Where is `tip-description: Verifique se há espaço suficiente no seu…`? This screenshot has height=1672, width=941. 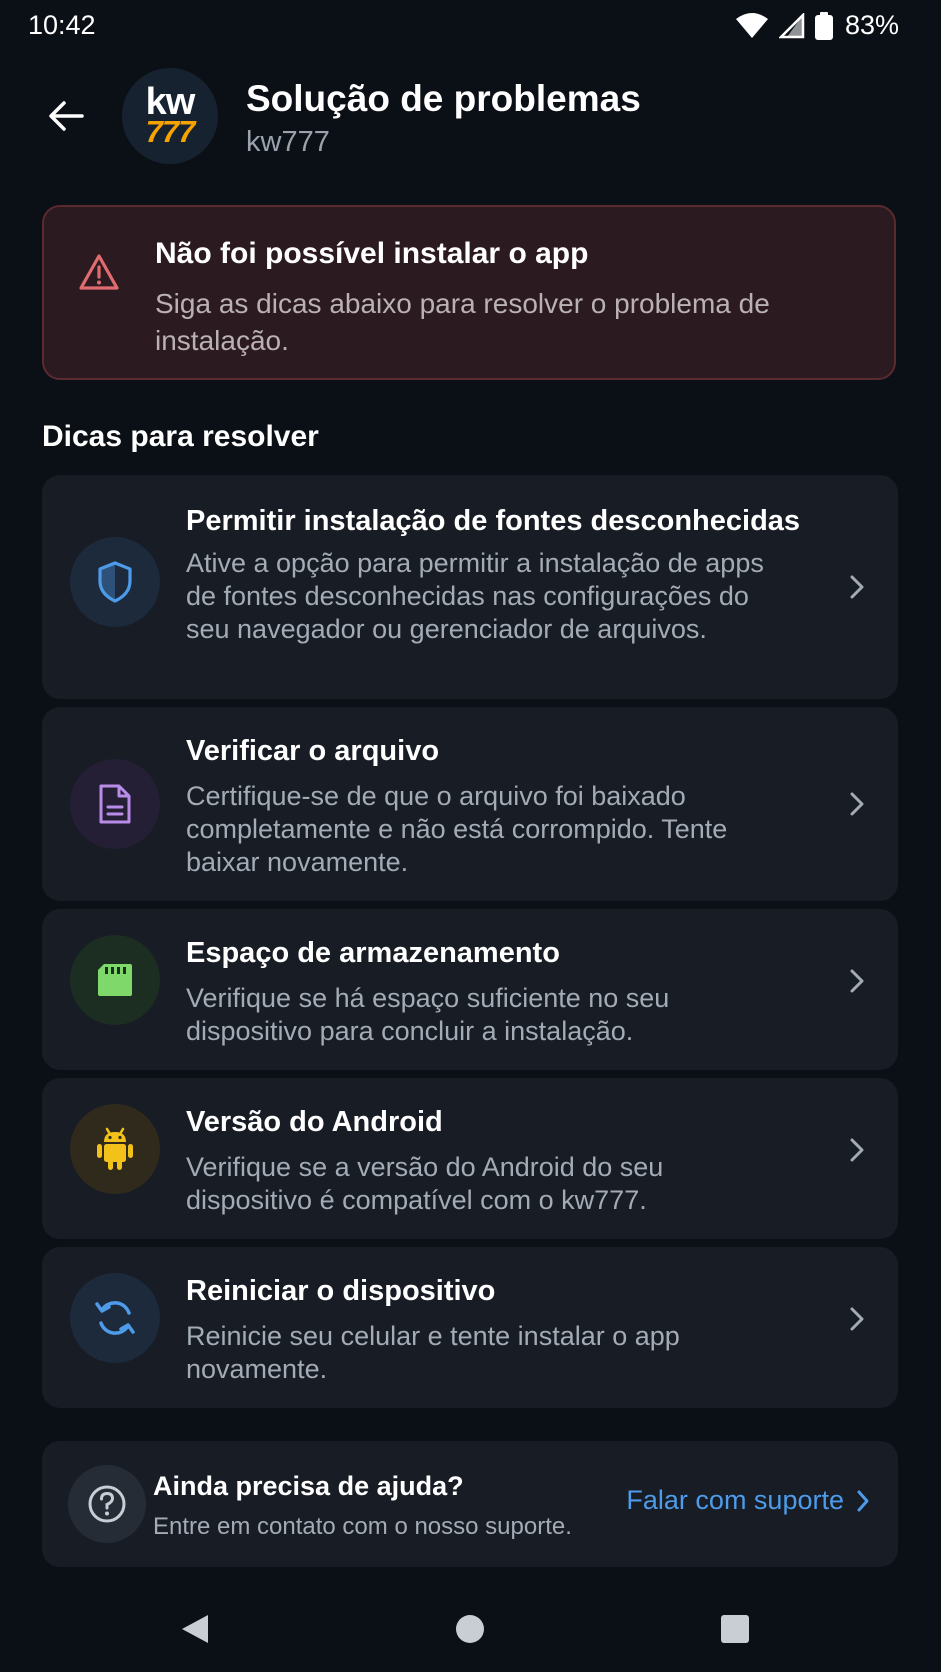 tip-description: Verifique se há espaço suficiente no seu… is located at coordinates (428, 1014).